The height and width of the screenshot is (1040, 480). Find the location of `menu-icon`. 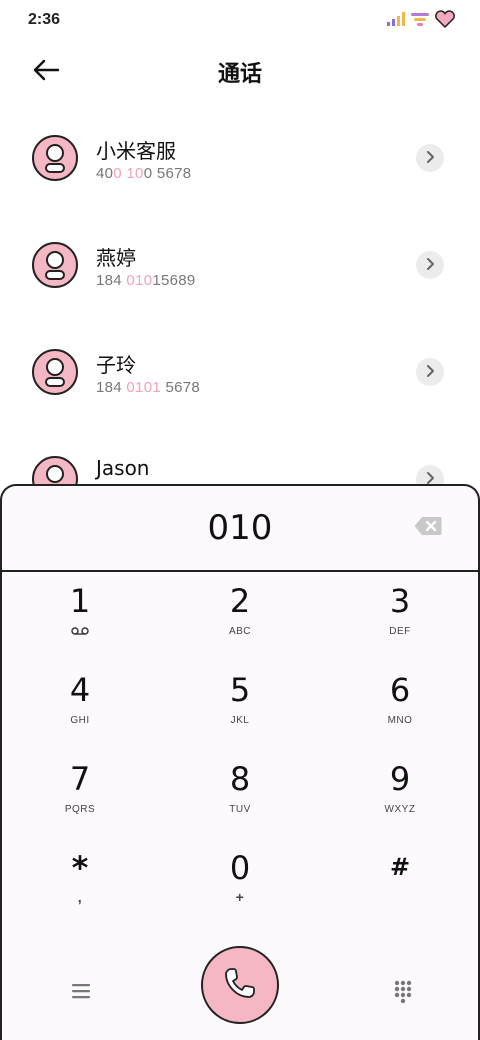

menu-icon is located at coordinates (81, 997).